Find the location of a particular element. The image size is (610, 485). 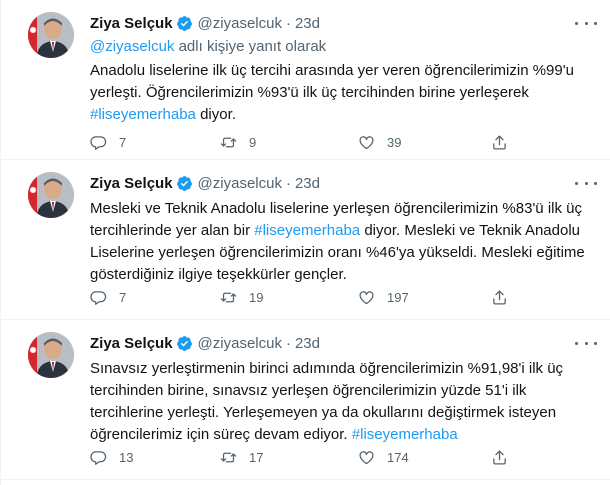

tweet-actions: 7 9 39 is located at coordinates (342, 142).